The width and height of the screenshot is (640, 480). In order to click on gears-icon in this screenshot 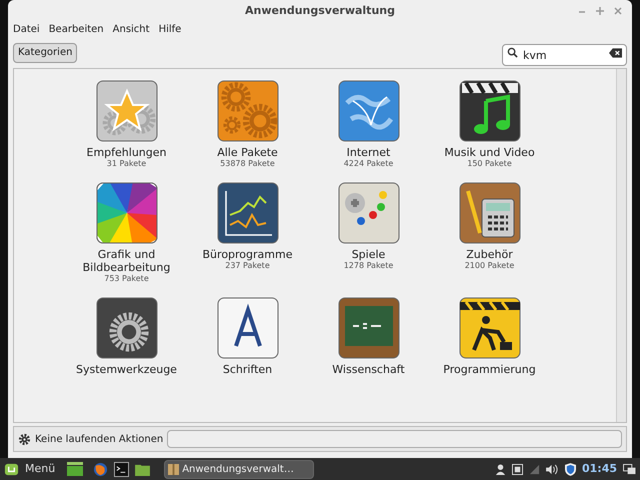, I will do `click(248, 110)`.